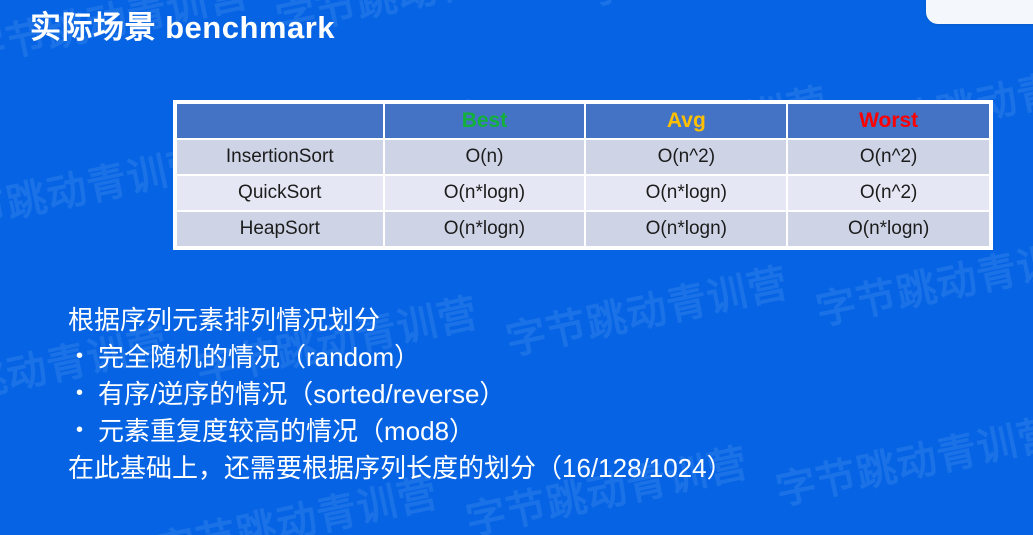  Describe the element at coordinates (484, 157) in the screenshot. I see `table-cell-best: O(n)` at that location.